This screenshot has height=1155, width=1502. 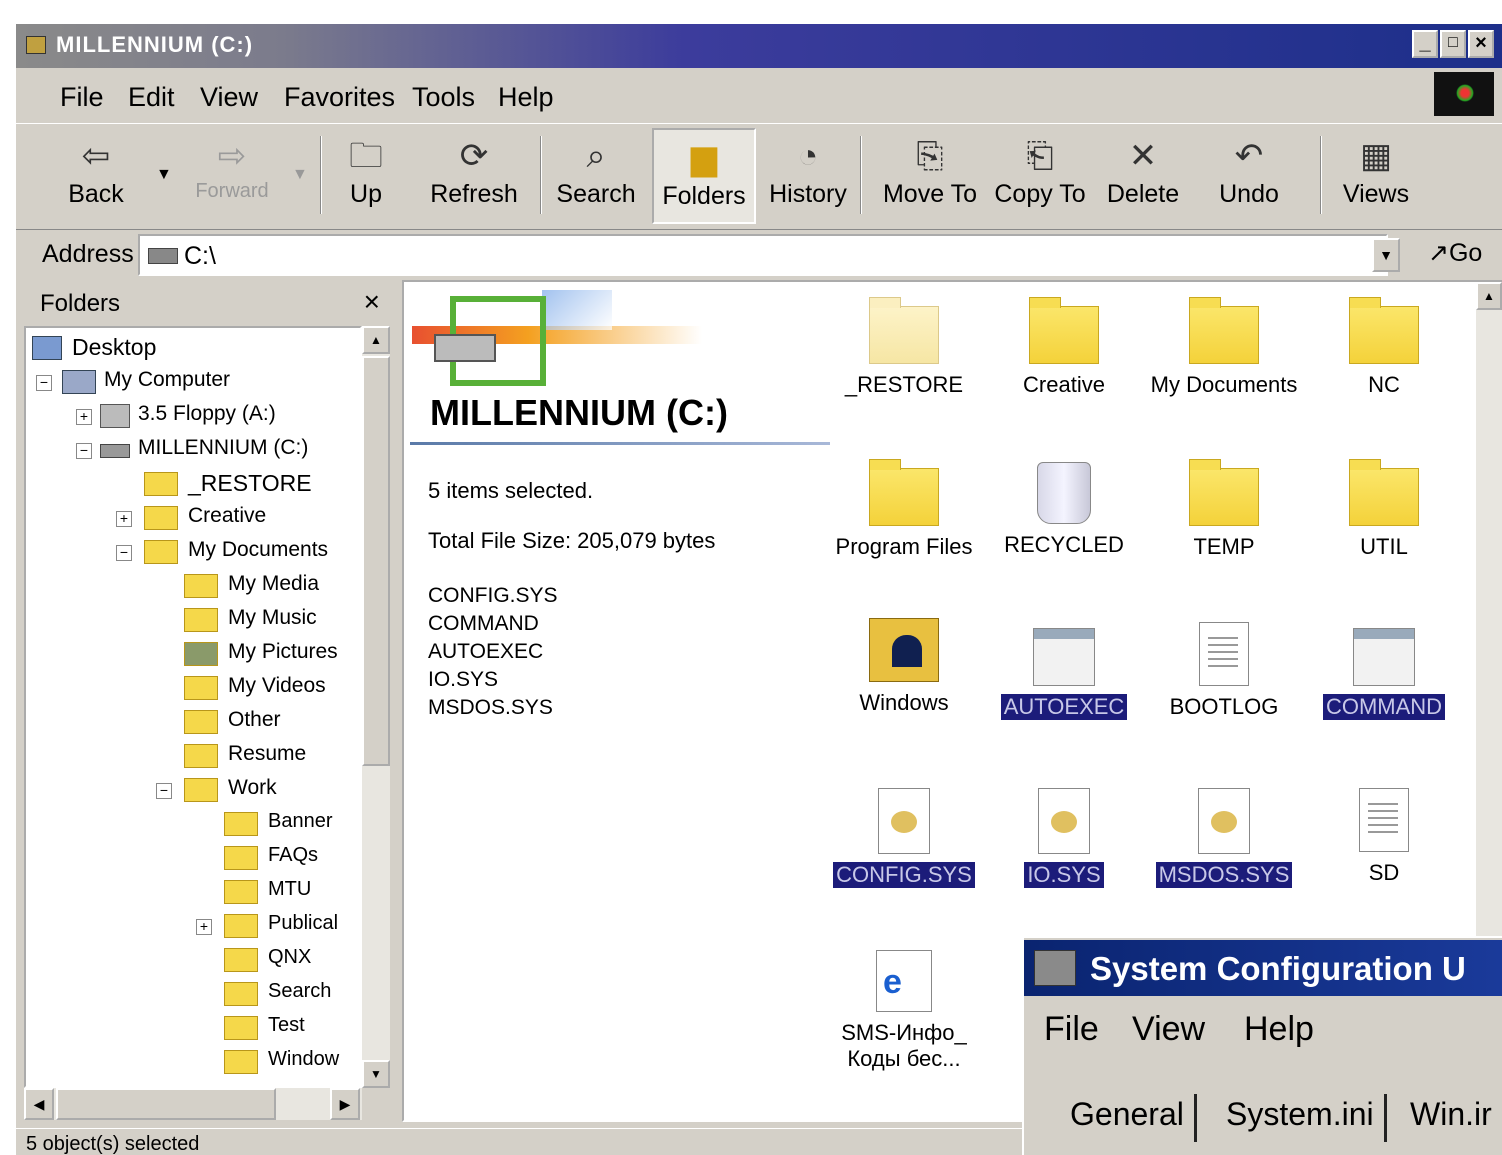 I want to click on title-divider, so click(x=620, y=443).